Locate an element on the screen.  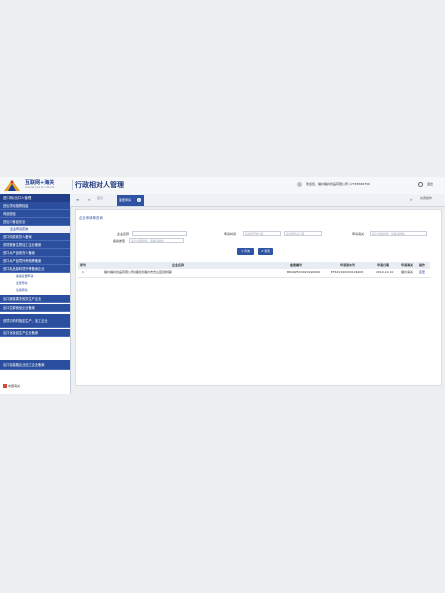
sidebar-item: 进出境动植物检疫 is located at coordinates (35, 206).